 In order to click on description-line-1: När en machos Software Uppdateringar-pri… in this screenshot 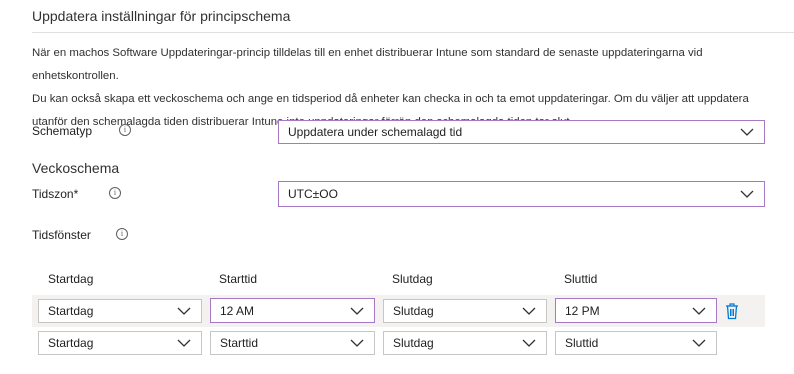, I will do `click(367, 64)`.